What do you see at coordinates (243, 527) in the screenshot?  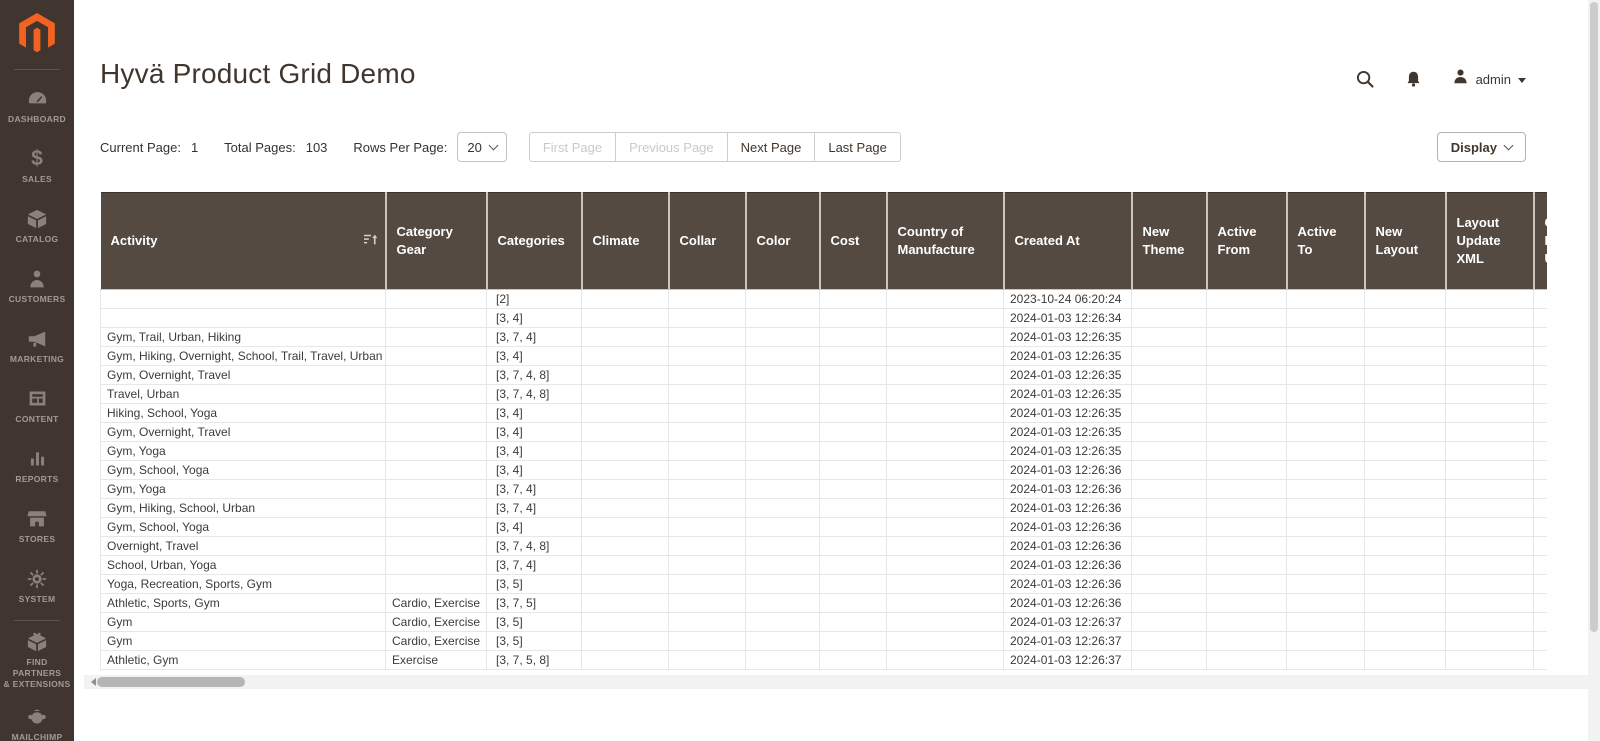 I see `cell-activity: Gym, School, Yoga` at bounding box center [243, 527].